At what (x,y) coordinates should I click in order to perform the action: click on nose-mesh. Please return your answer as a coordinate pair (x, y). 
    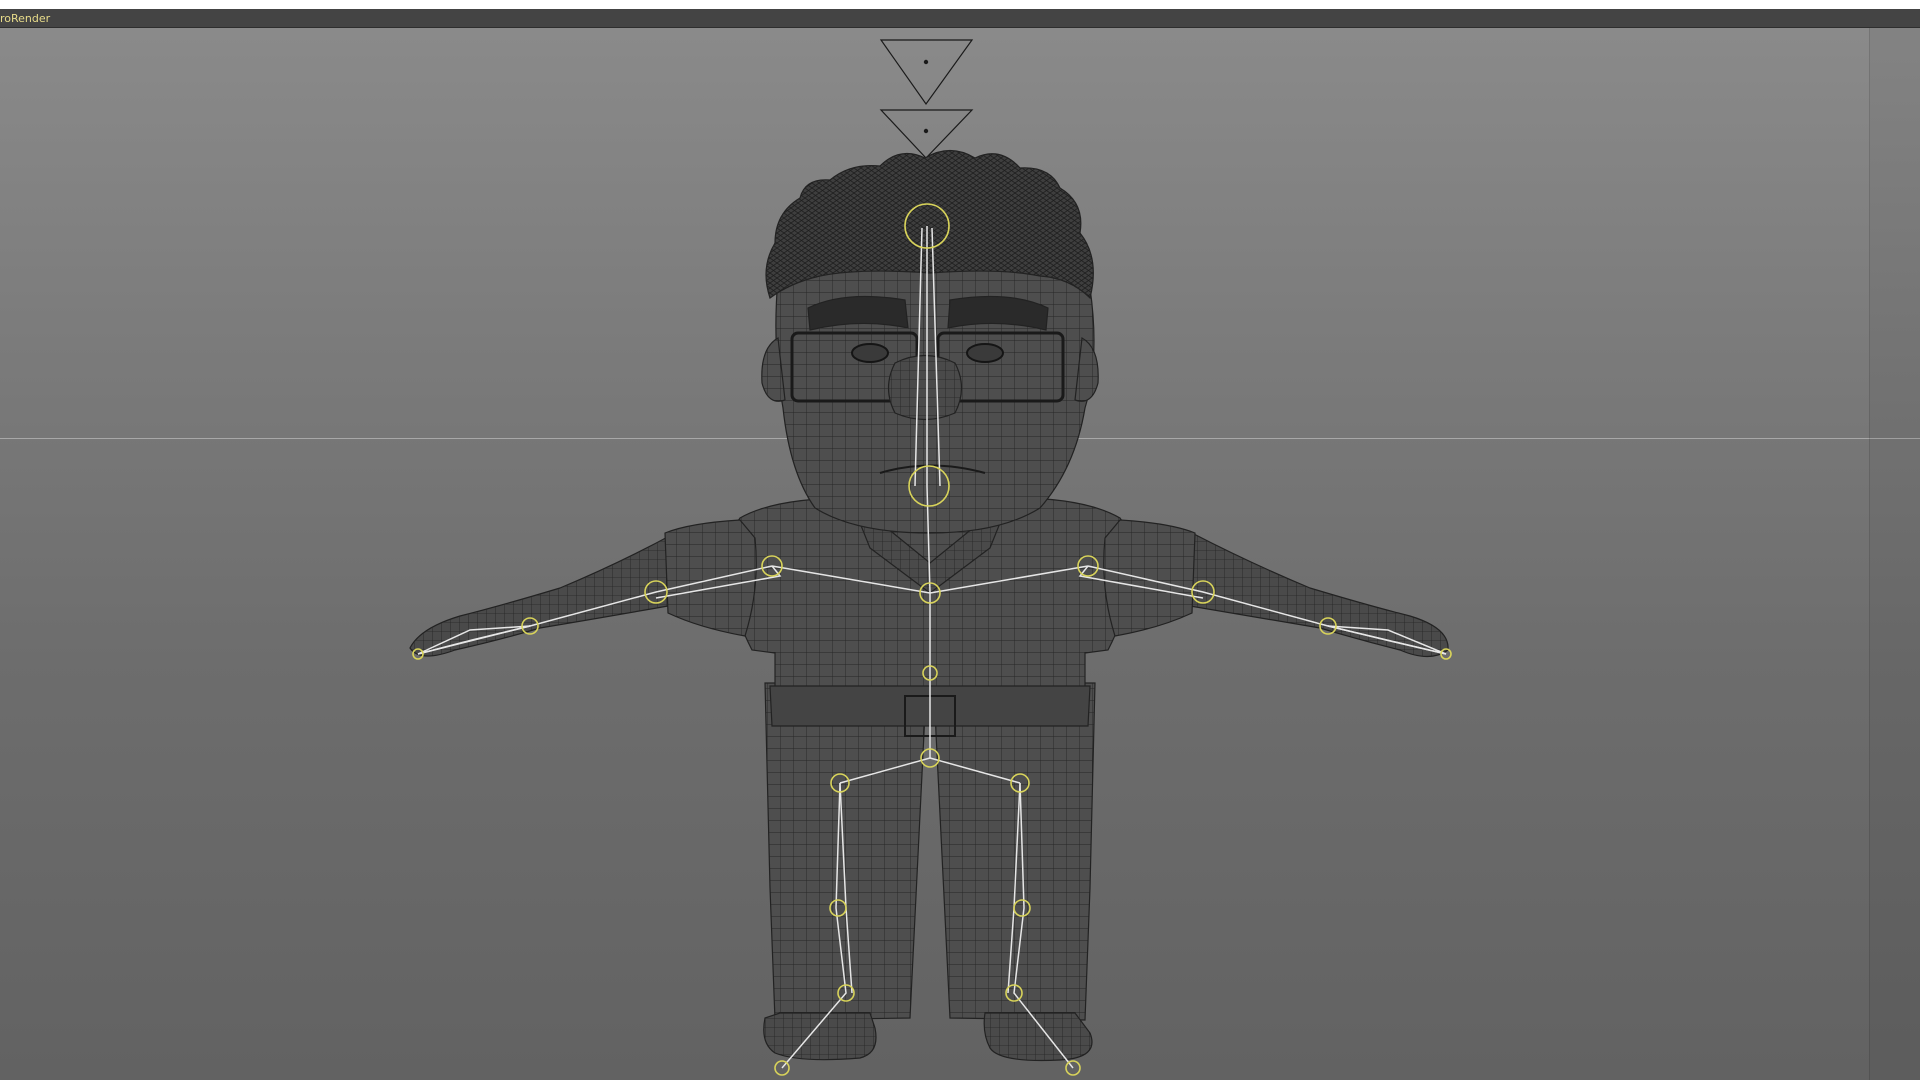
    Looking at the image, I should click on (925, 387).